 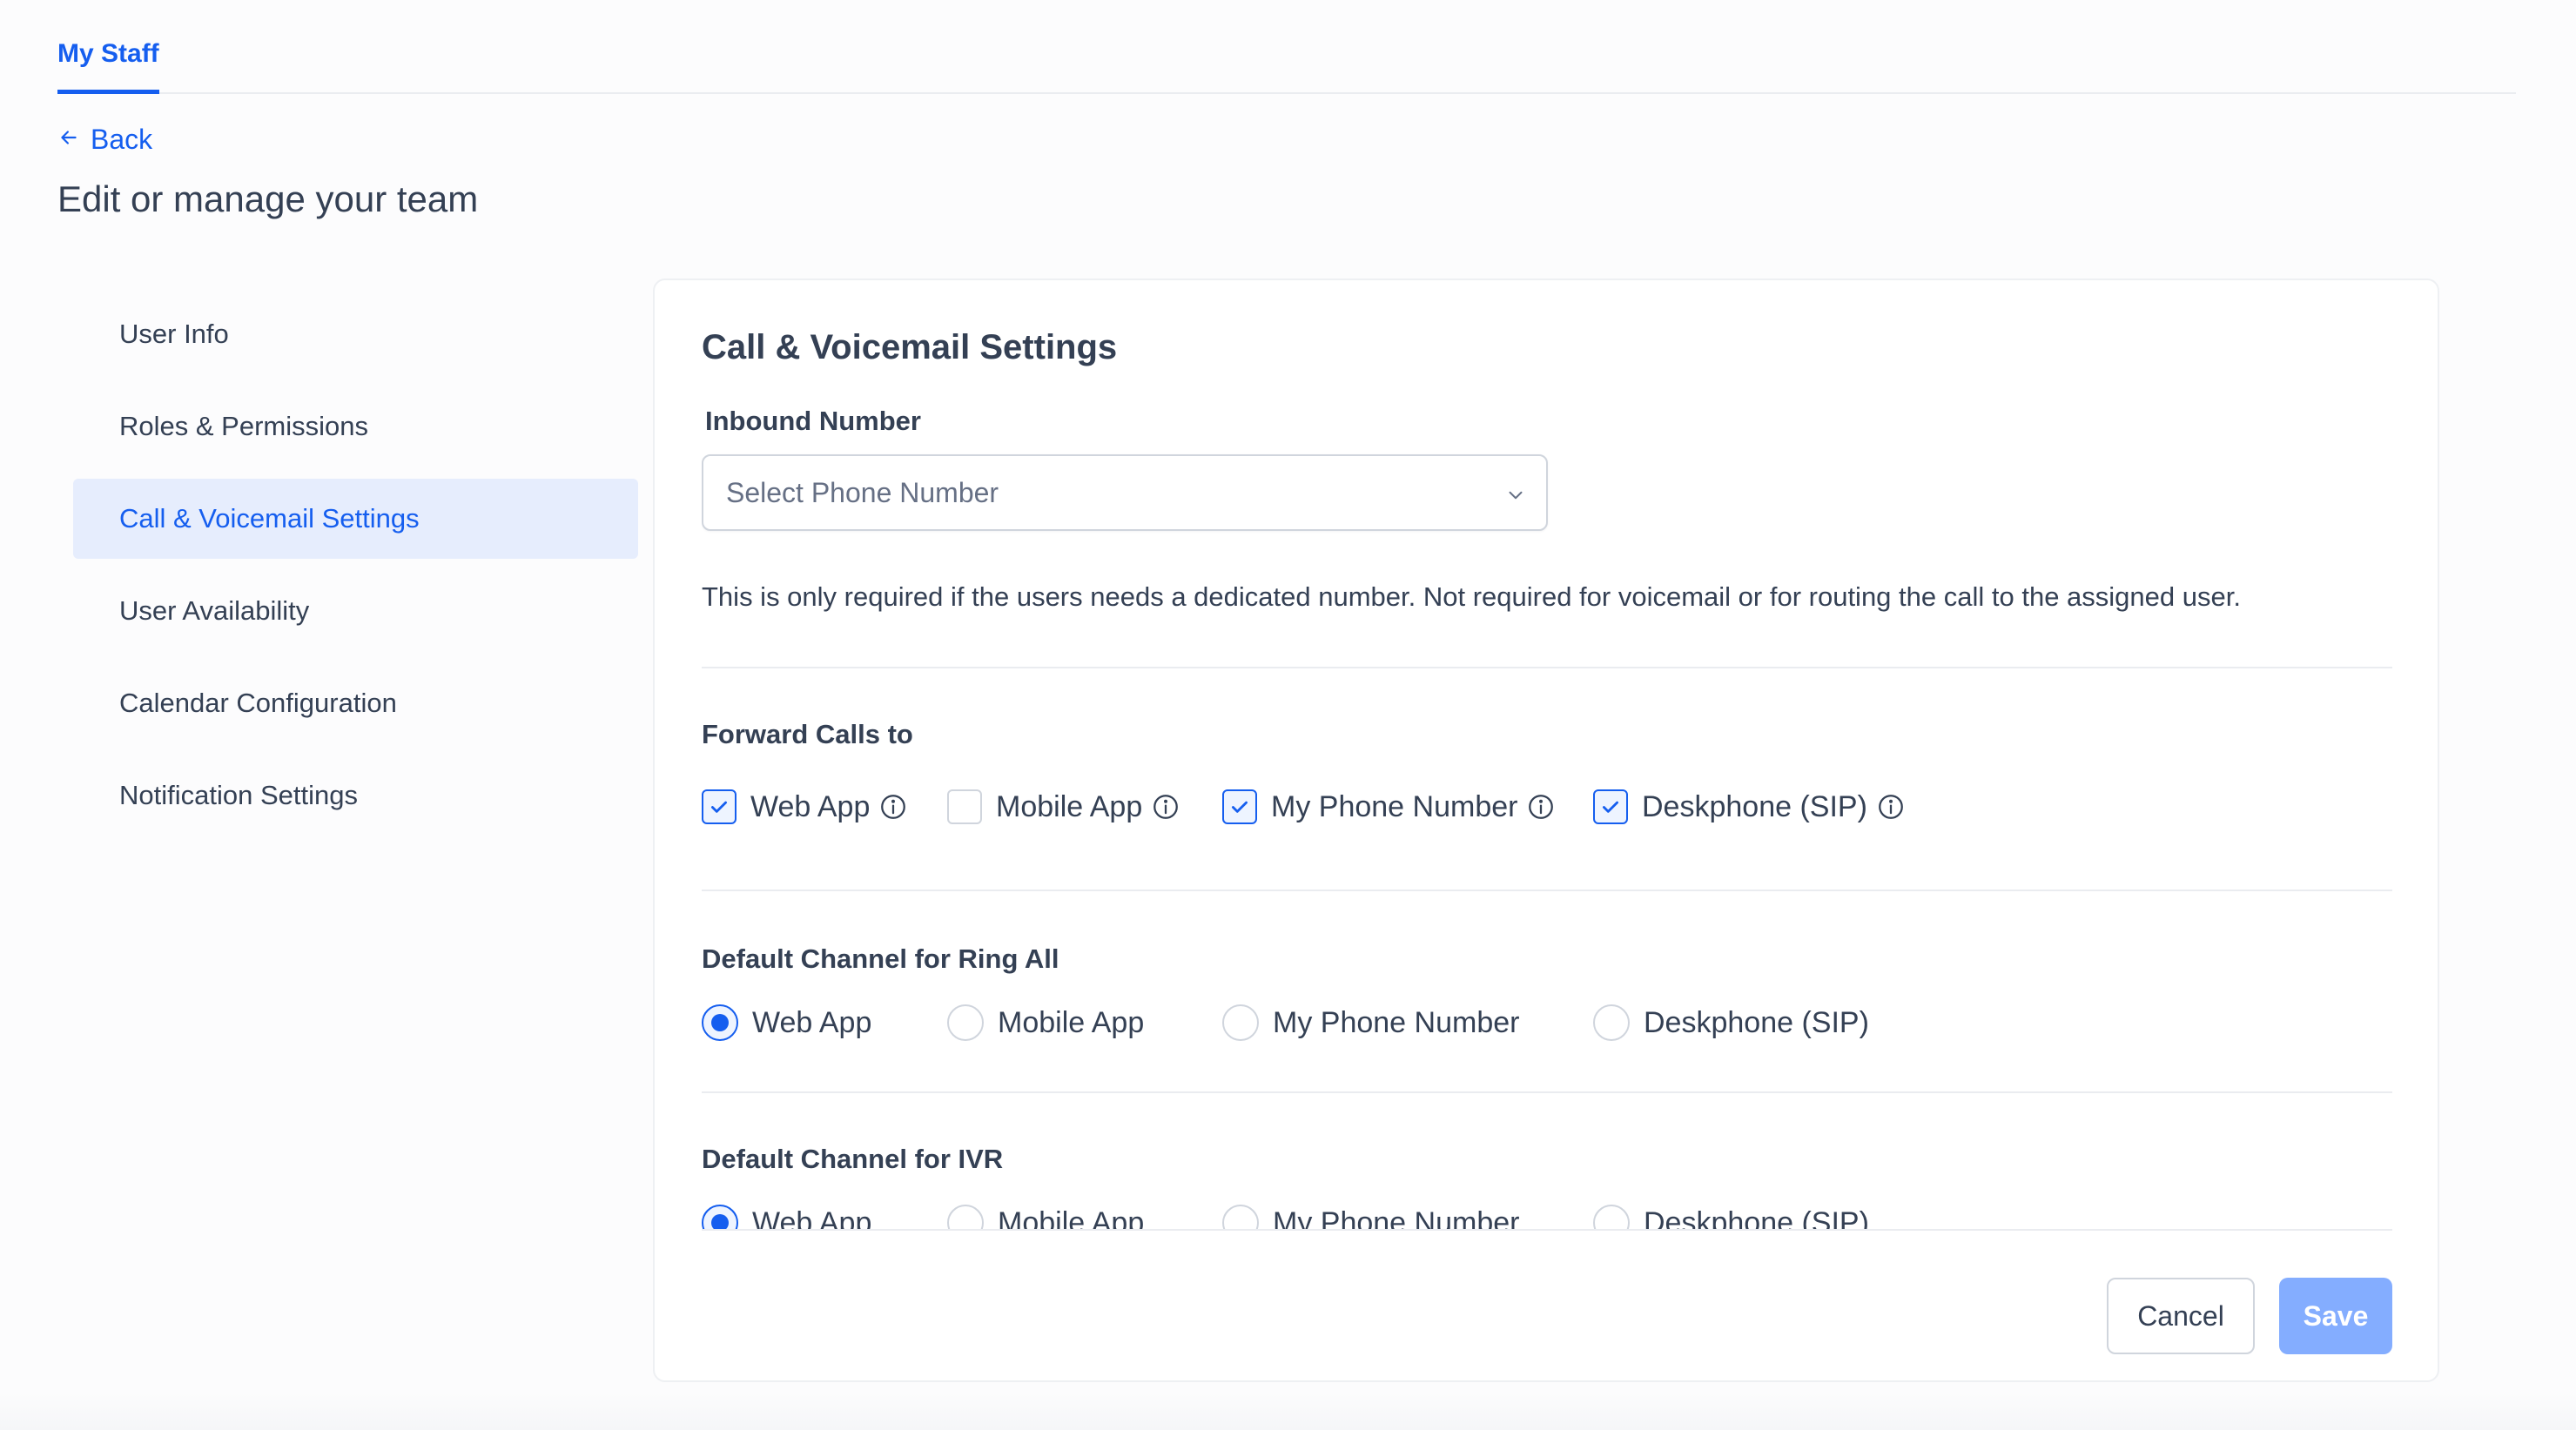 I want to click on forward-mobile-app-option: Mobile App, so click(x=1063, y=807).